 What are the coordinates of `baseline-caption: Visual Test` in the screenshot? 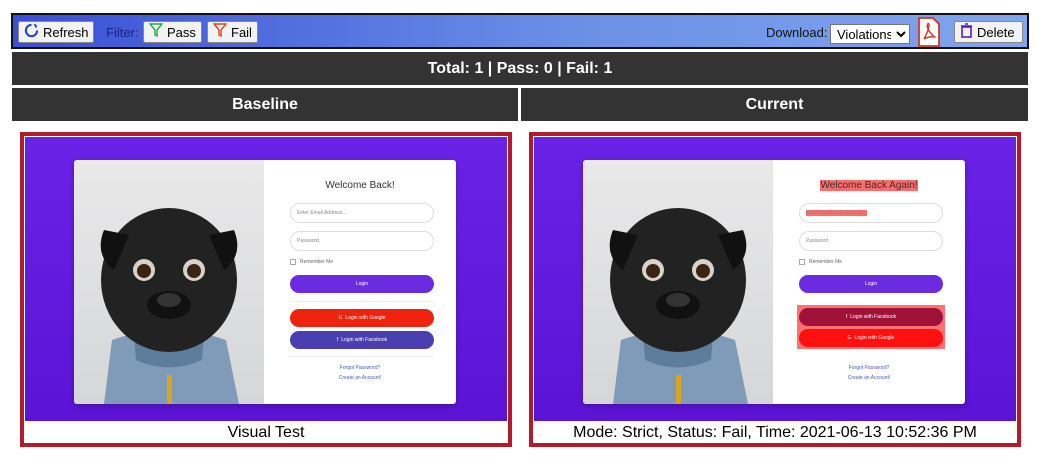 It's located at (266, 432).